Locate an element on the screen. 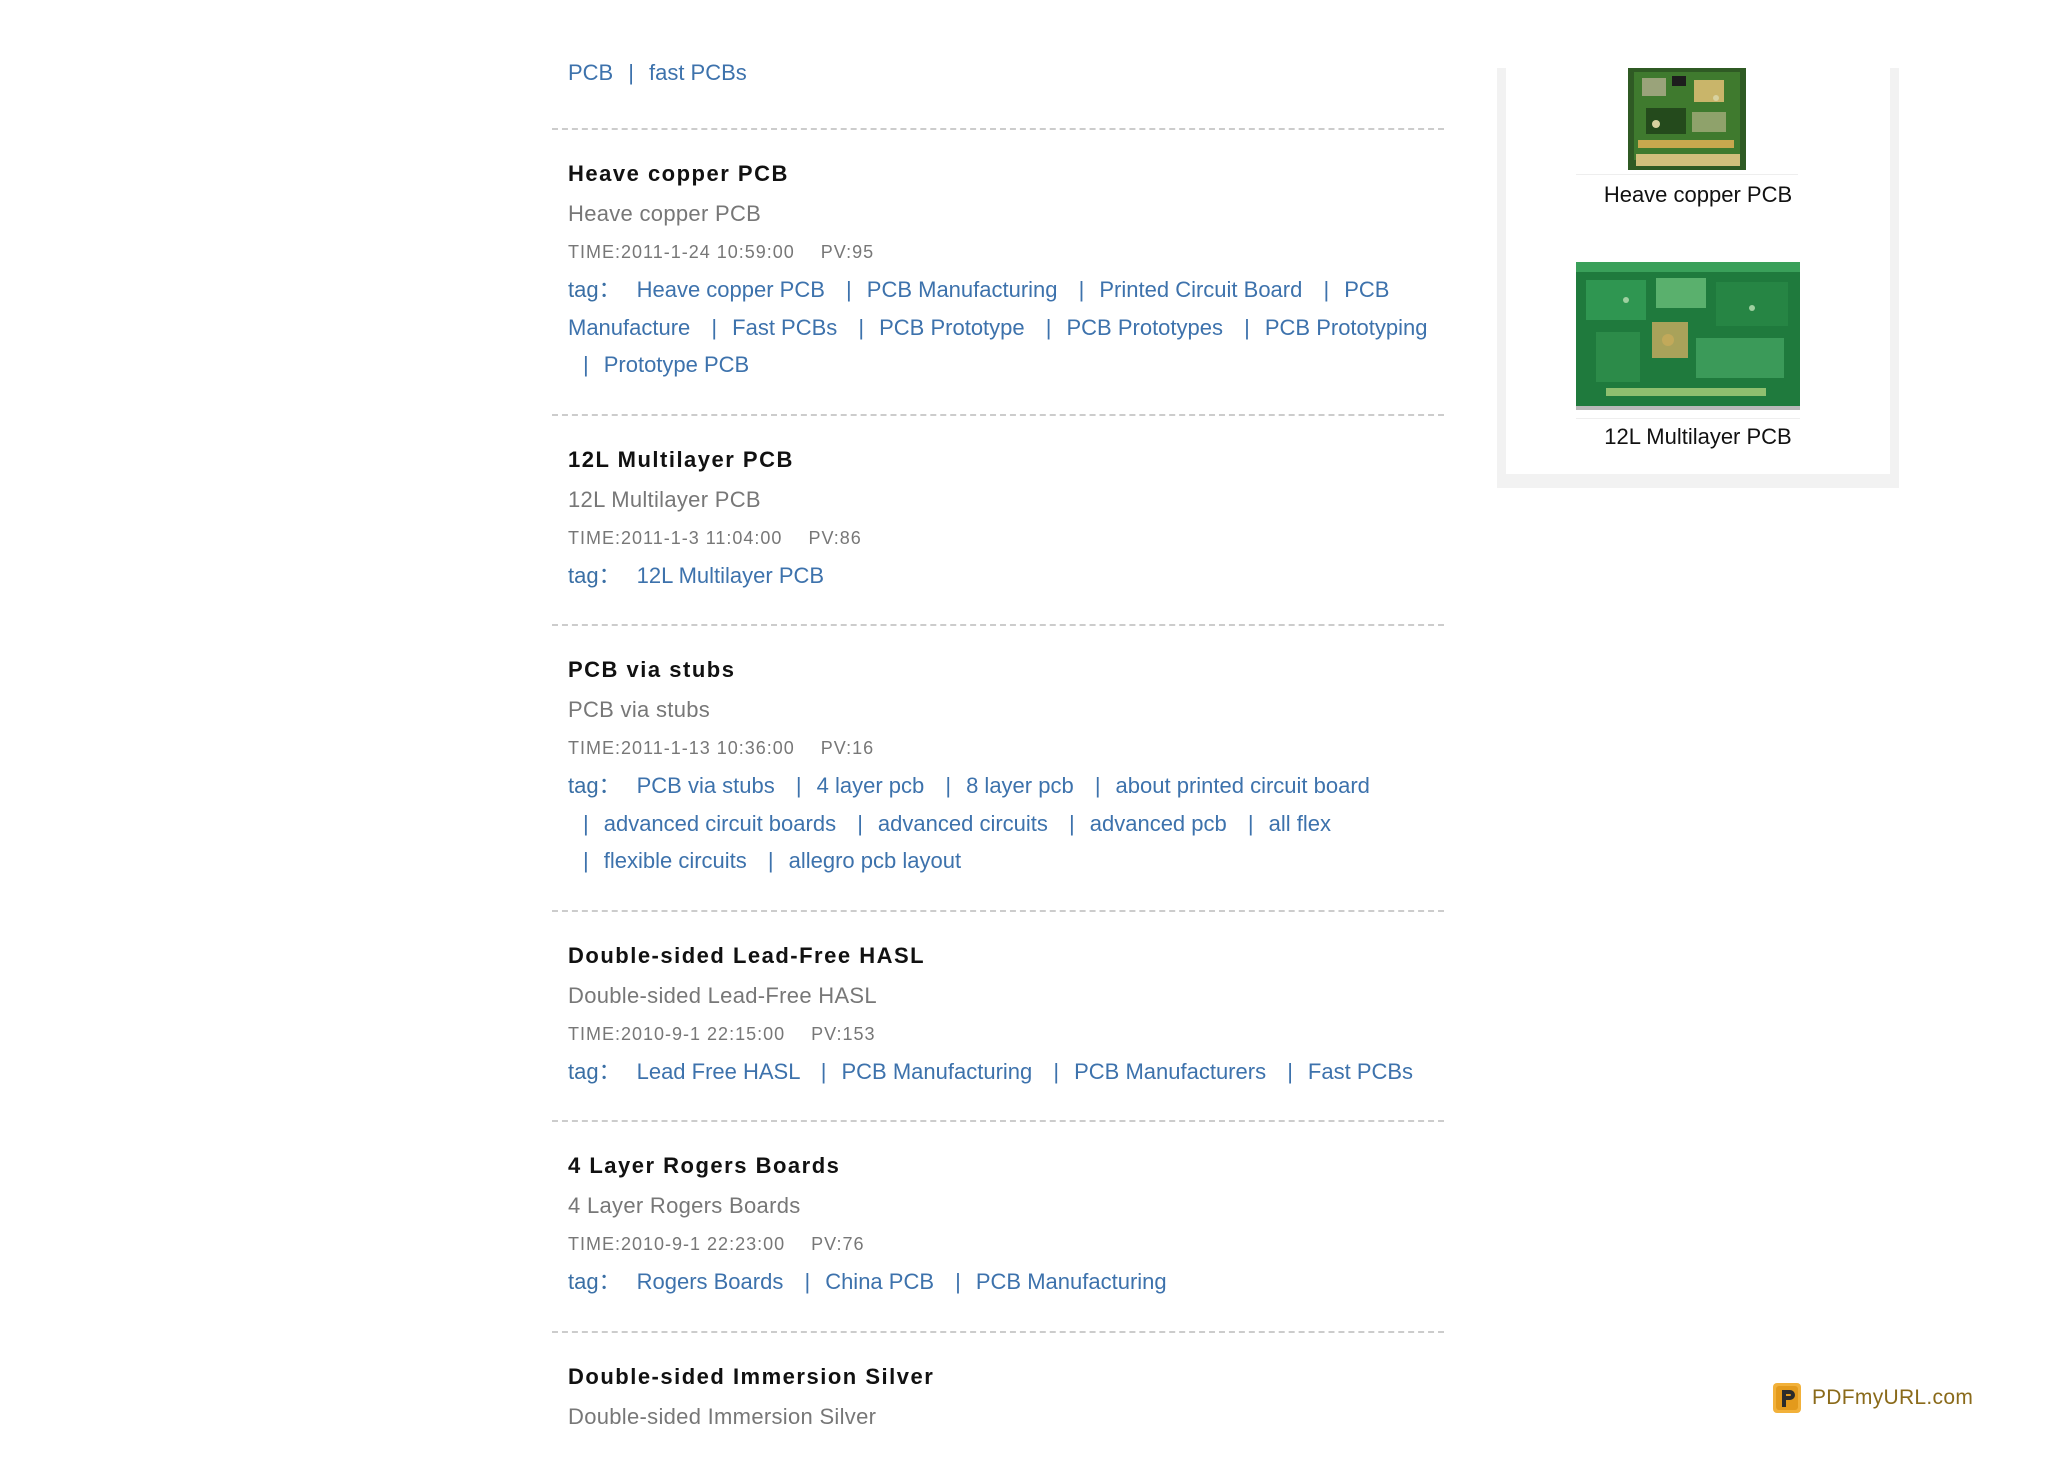  article-summary: Double-sided Lead-Free HASL is located at coordinates (722, 995).